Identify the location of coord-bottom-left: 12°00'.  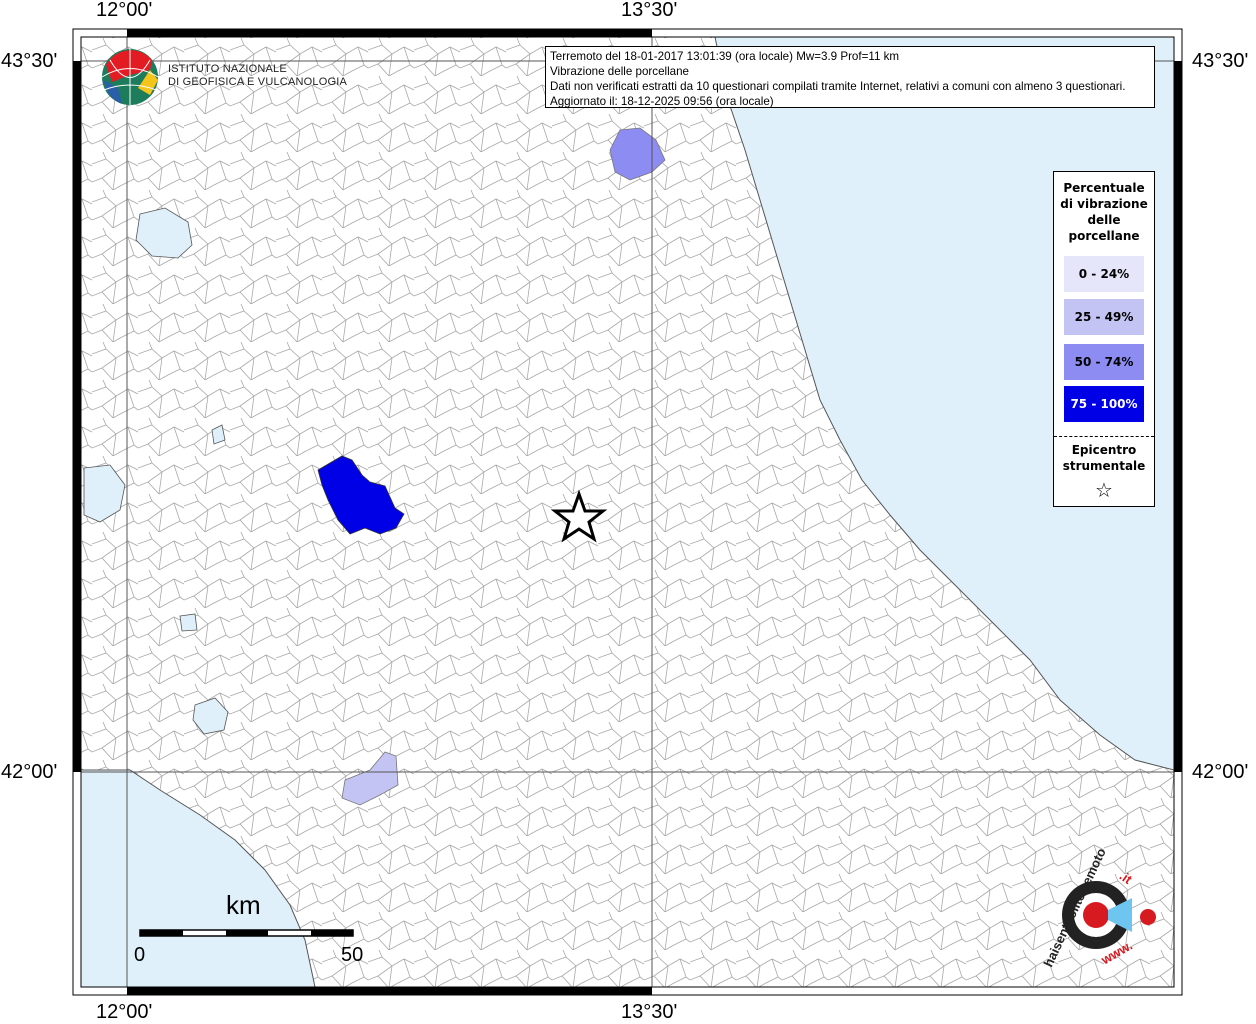
(124, 1012).